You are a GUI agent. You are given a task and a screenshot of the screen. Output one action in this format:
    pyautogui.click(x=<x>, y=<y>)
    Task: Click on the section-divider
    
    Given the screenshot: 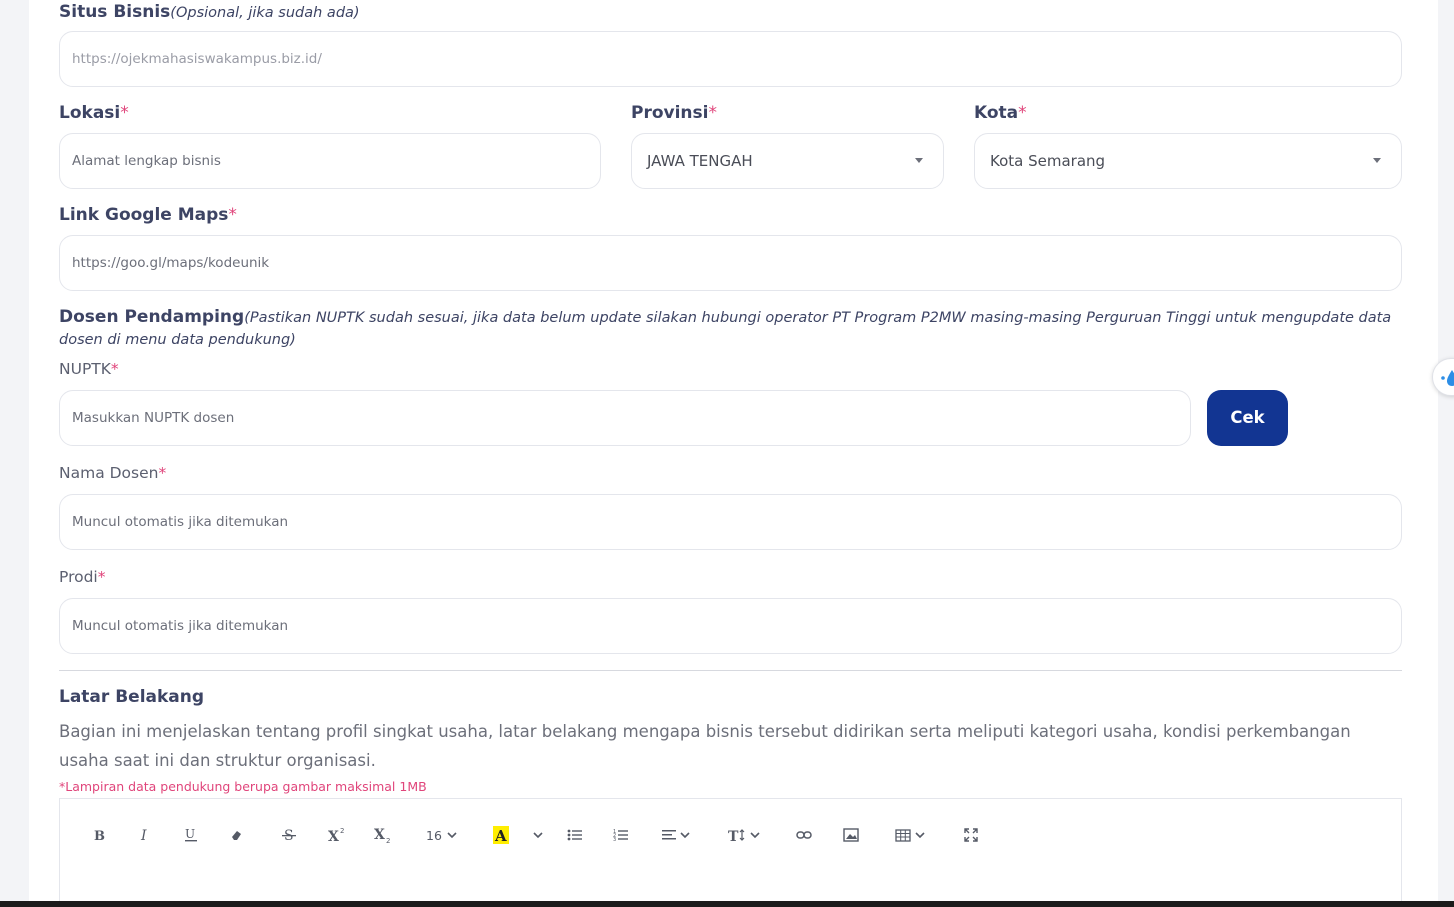 What is the action you would take?
    pyautogui.click(x=730, y=670)
    